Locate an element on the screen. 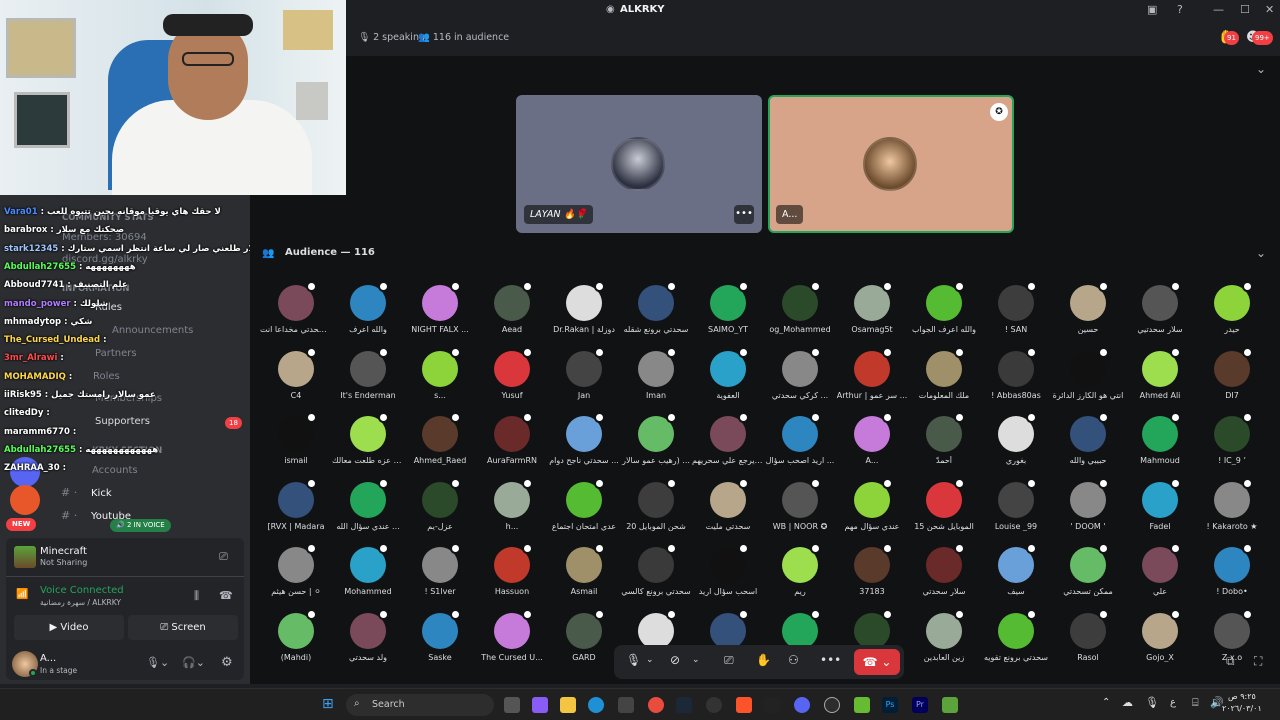 The width and height of the screenshot is (1280, 720). audience-member: سلار سحدتيي is located at coordinates (1160, 316).